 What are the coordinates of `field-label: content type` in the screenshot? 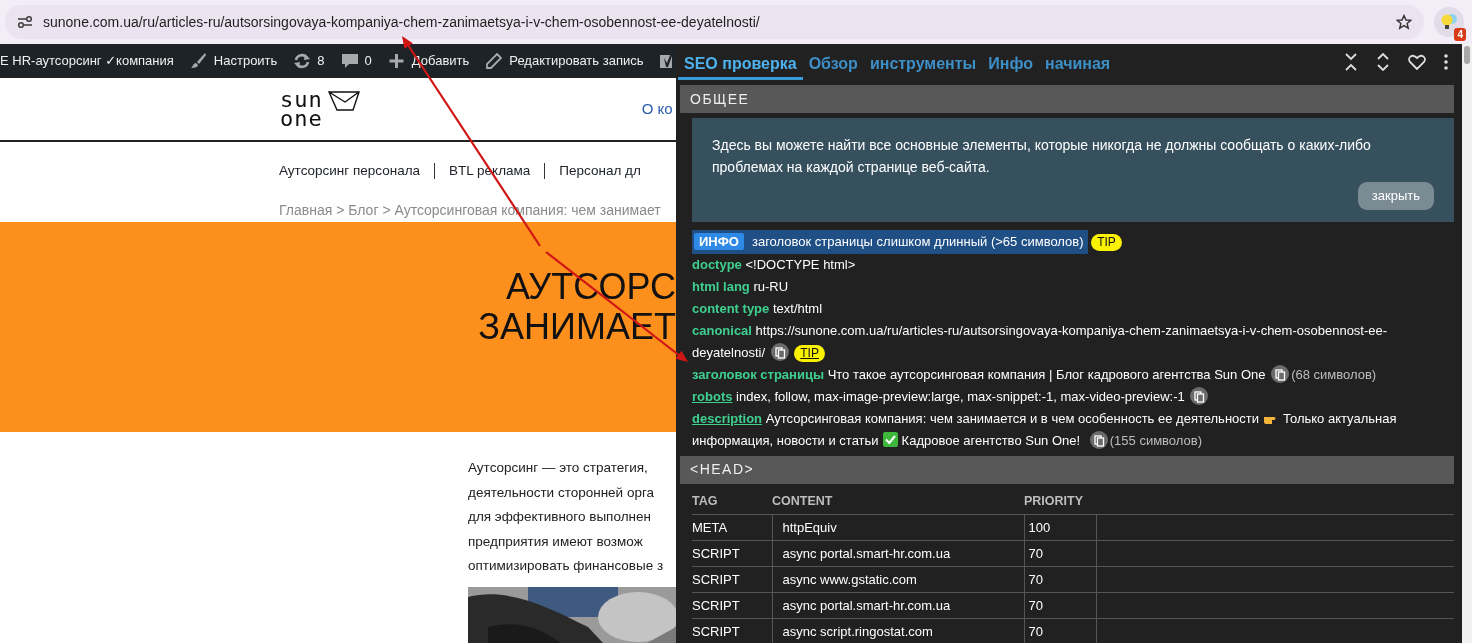 It's located at (731, 308).